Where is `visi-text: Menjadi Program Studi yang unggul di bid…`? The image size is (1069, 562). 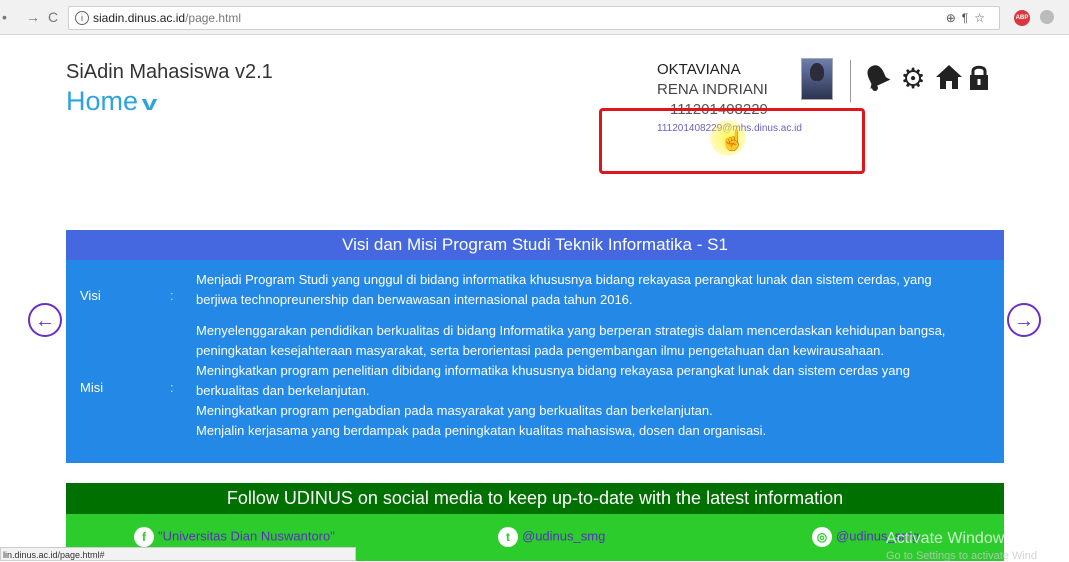 visi-text: Menjadi Program Studi yang unggul di bid… is located at coordinates (564, 289).